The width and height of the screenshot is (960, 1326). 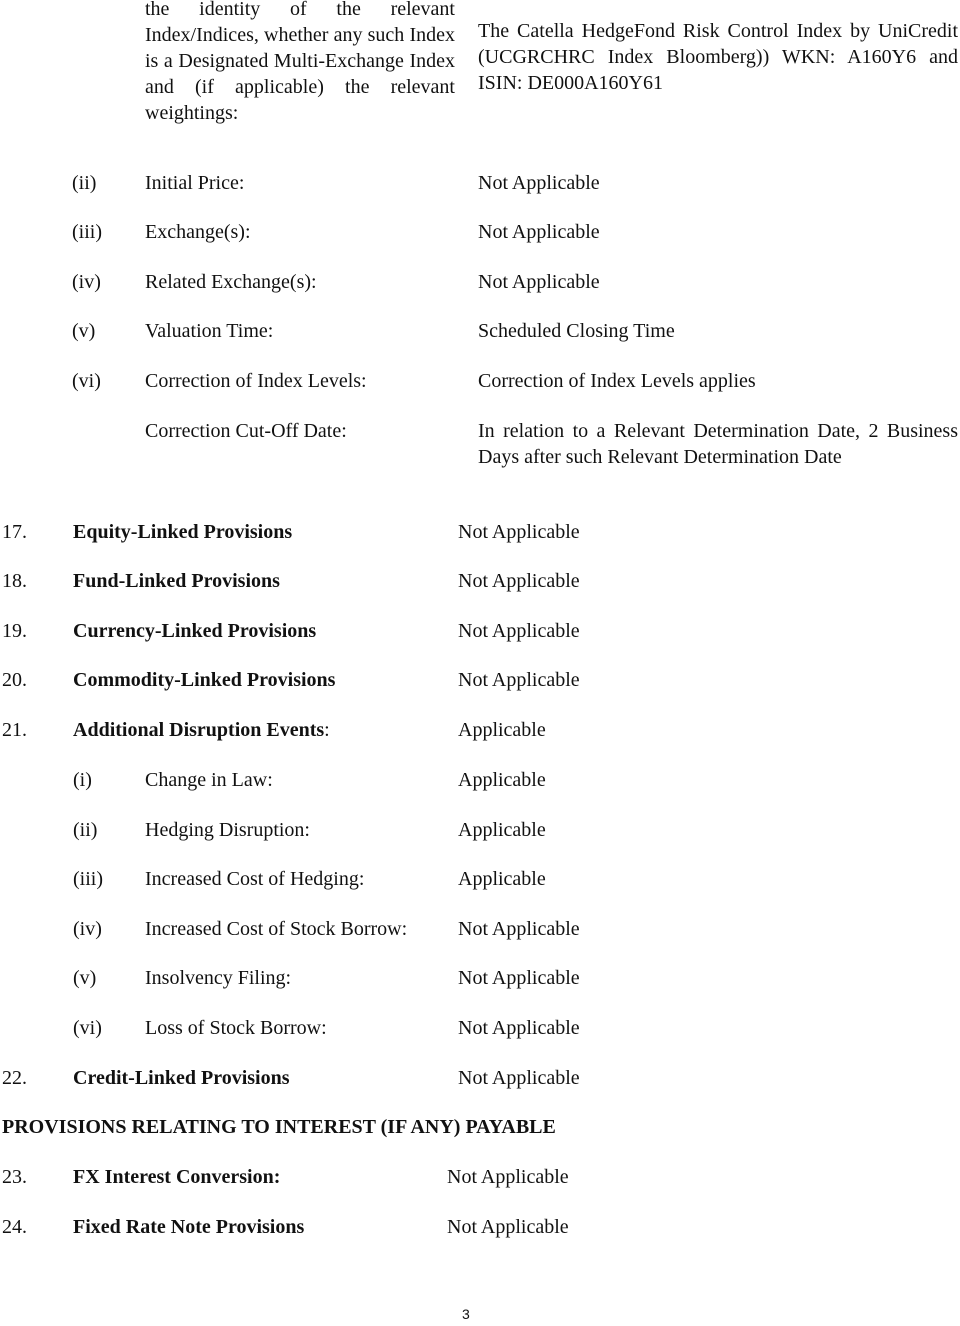 What do you see at coordinates (85, 830) in the screenshot?
I see `event-number: (ii)` at bounding box center [85, 830].